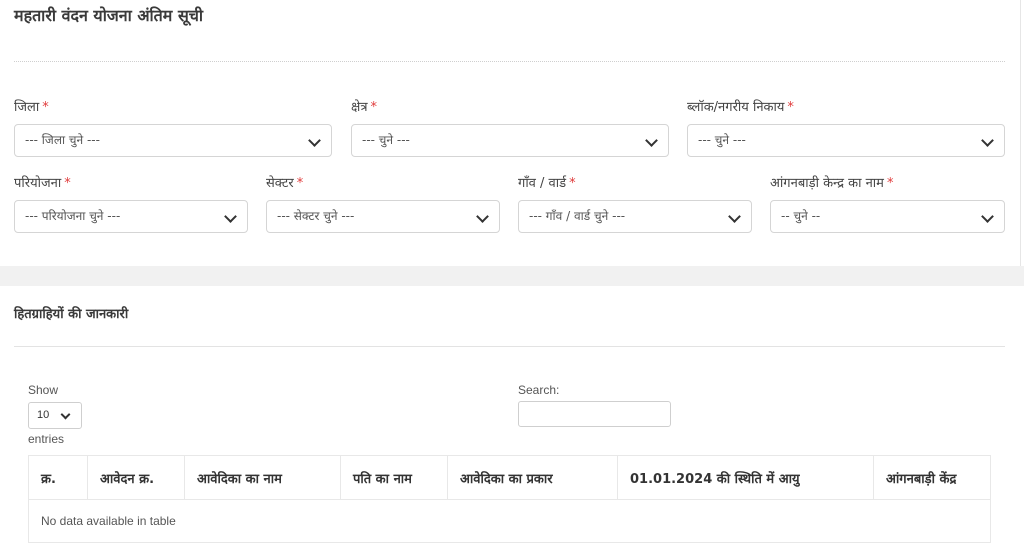  Describe the element at coordinates (509, 346) in the screenshot. I see `section-divider` at that location.